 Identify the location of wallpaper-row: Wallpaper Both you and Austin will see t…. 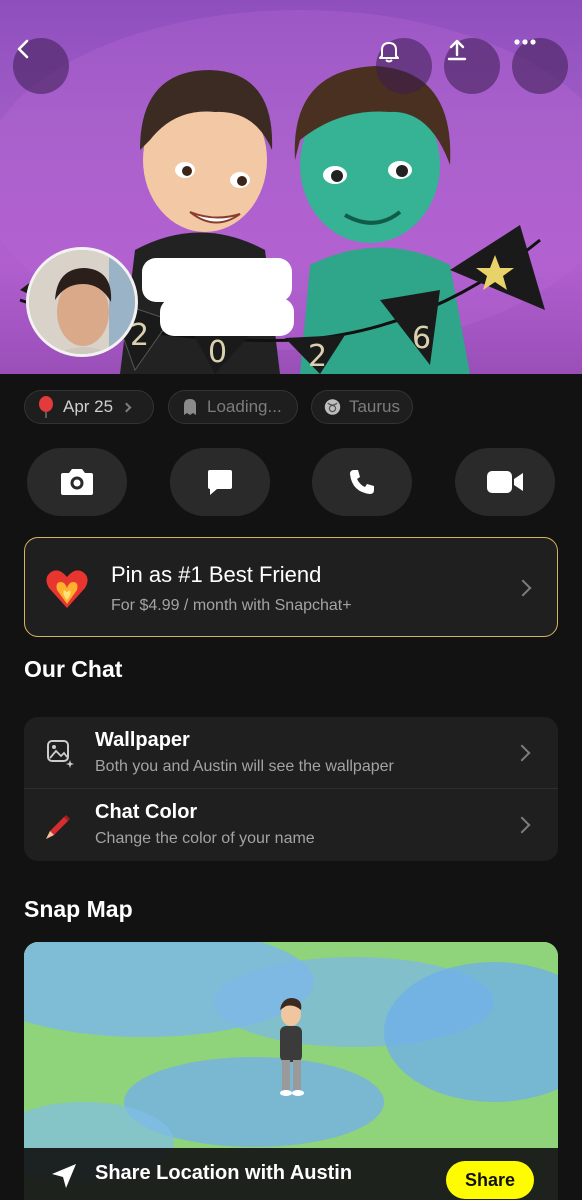
(291, 752).